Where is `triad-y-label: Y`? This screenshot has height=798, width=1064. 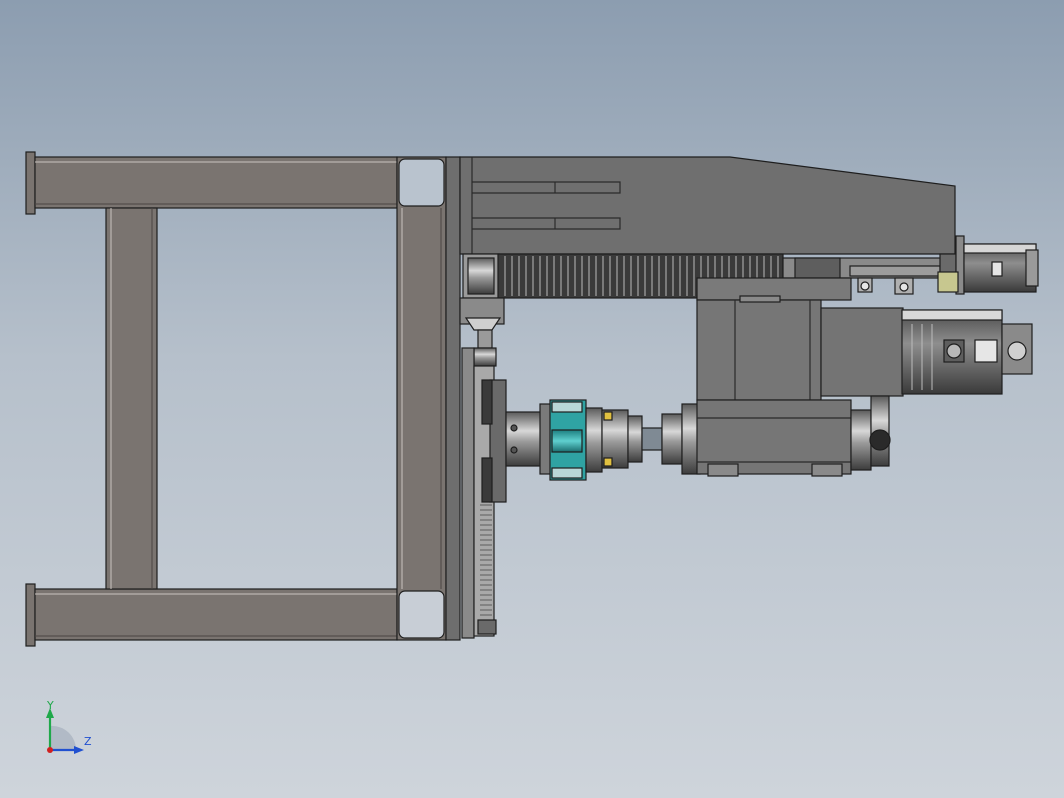 triad-y-label: Y is located at coordinates (50, 705).